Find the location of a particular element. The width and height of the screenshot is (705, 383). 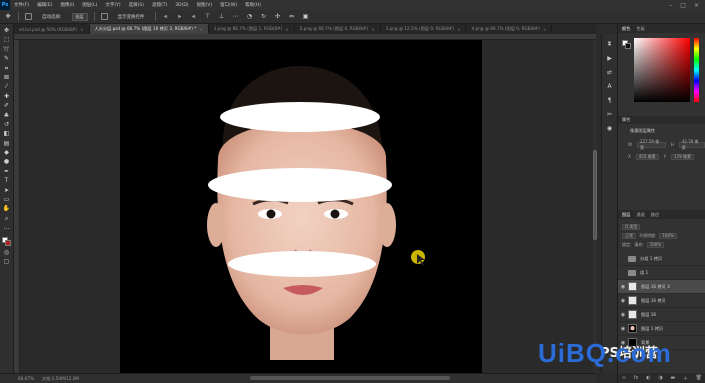

color-swatches is located at coordinates (6, 241).